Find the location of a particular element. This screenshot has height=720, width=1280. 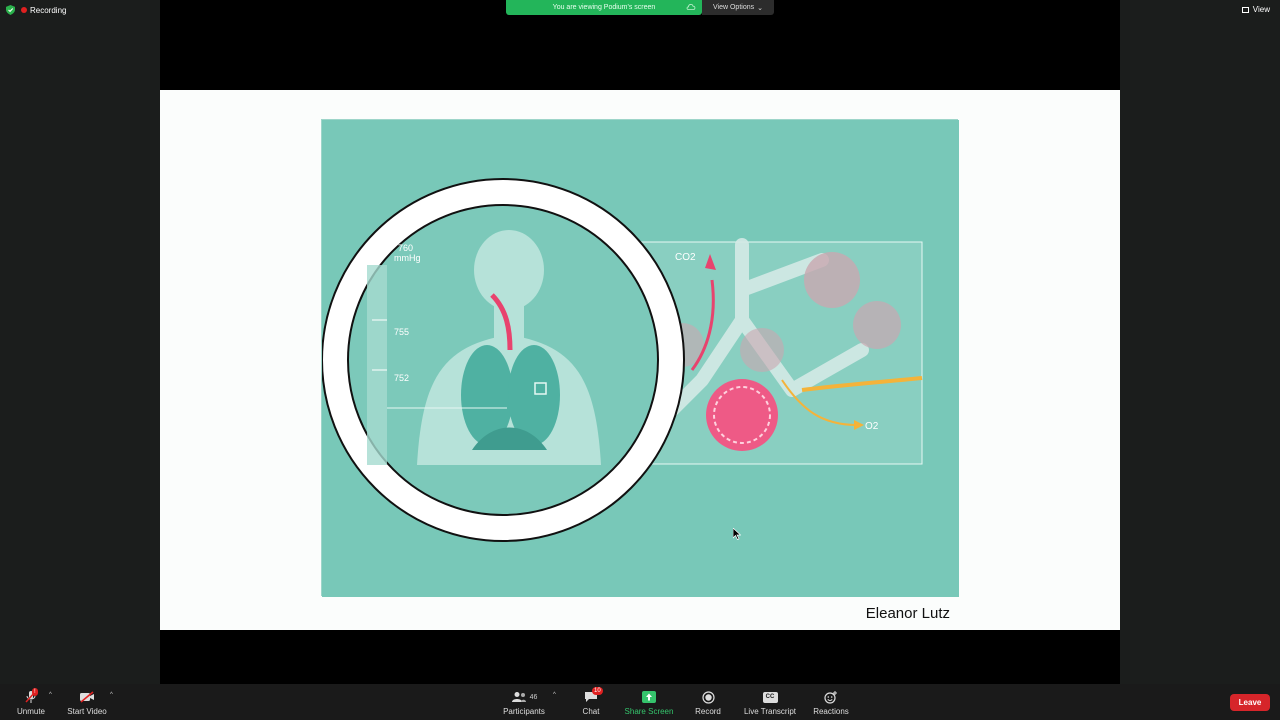

share-screen-icon is located at coordinates (649, 697).